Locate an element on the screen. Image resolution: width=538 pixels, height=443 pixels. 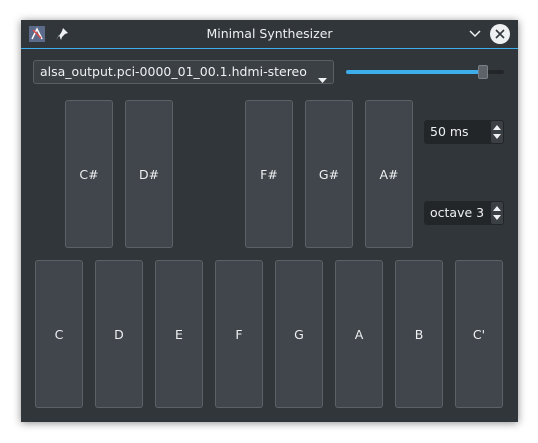
key-label: G is located at coordinates (299, 334).